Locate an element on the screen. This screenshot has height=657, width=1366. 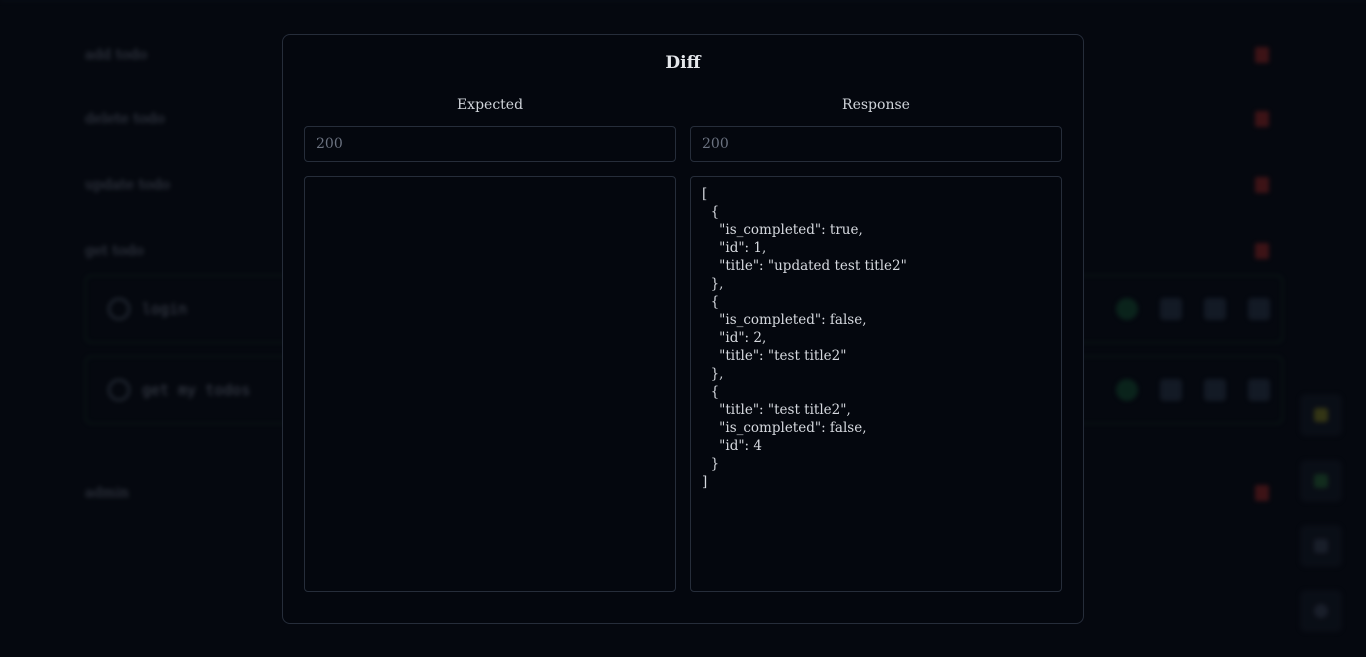
request-label: update todo is located at coordinates (128, 185).